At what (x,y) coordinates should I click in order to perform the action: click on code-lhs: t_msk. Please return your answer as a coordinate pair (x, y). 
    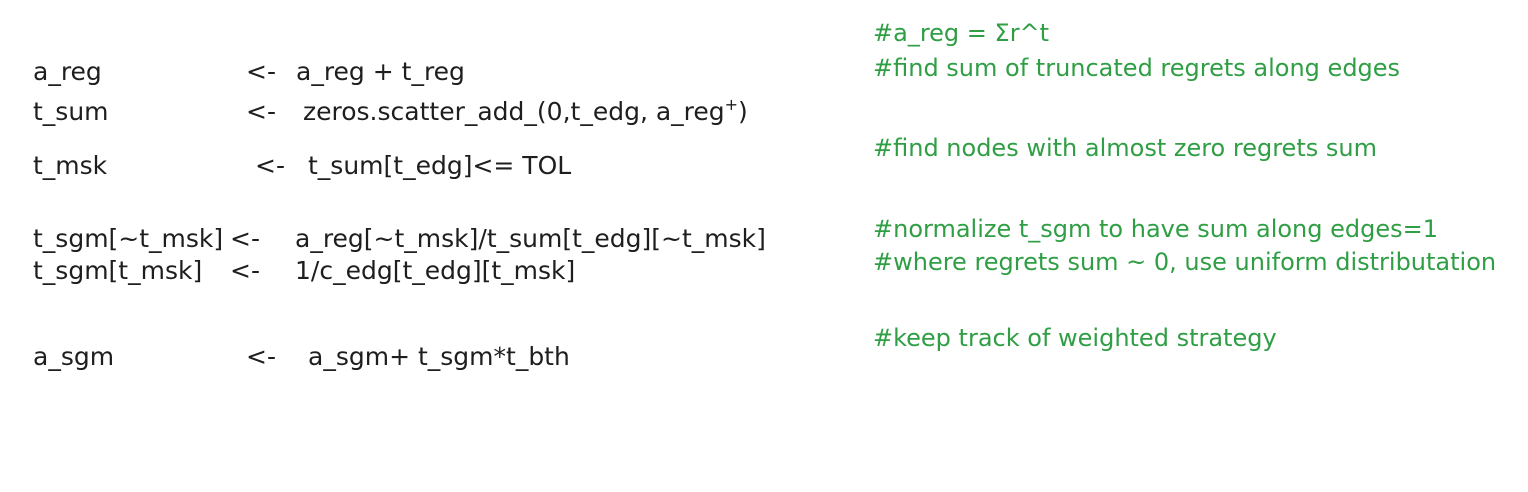
    Looking at the image, I should click on (70, 165).